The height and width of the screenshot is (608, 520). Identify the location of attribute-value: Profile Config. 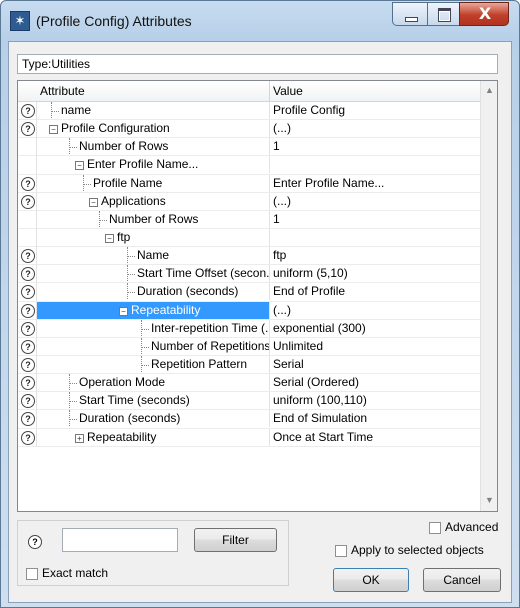
(375, 110).